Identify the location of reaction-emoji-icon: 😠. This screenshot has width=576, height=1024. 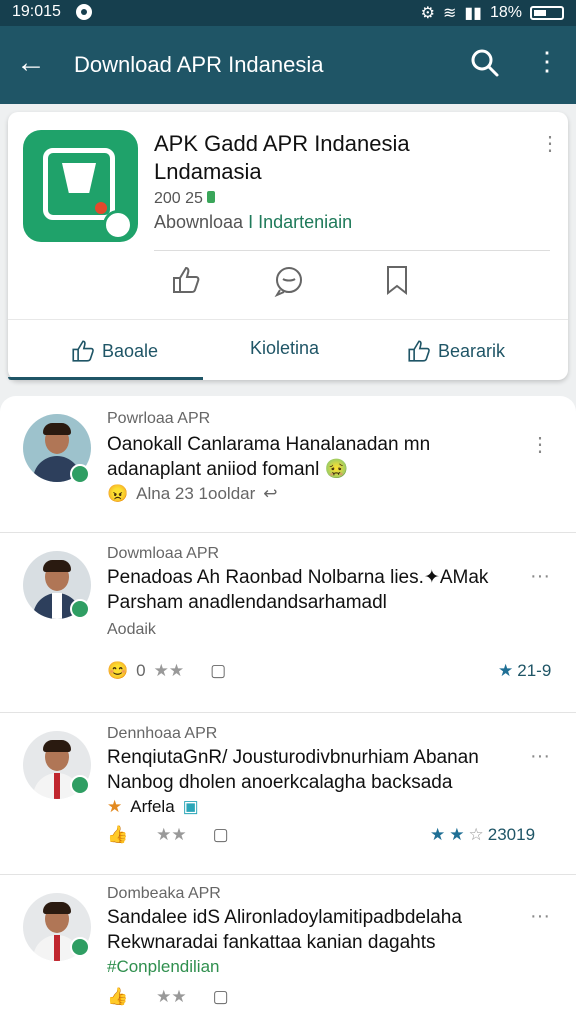
(118, 493).